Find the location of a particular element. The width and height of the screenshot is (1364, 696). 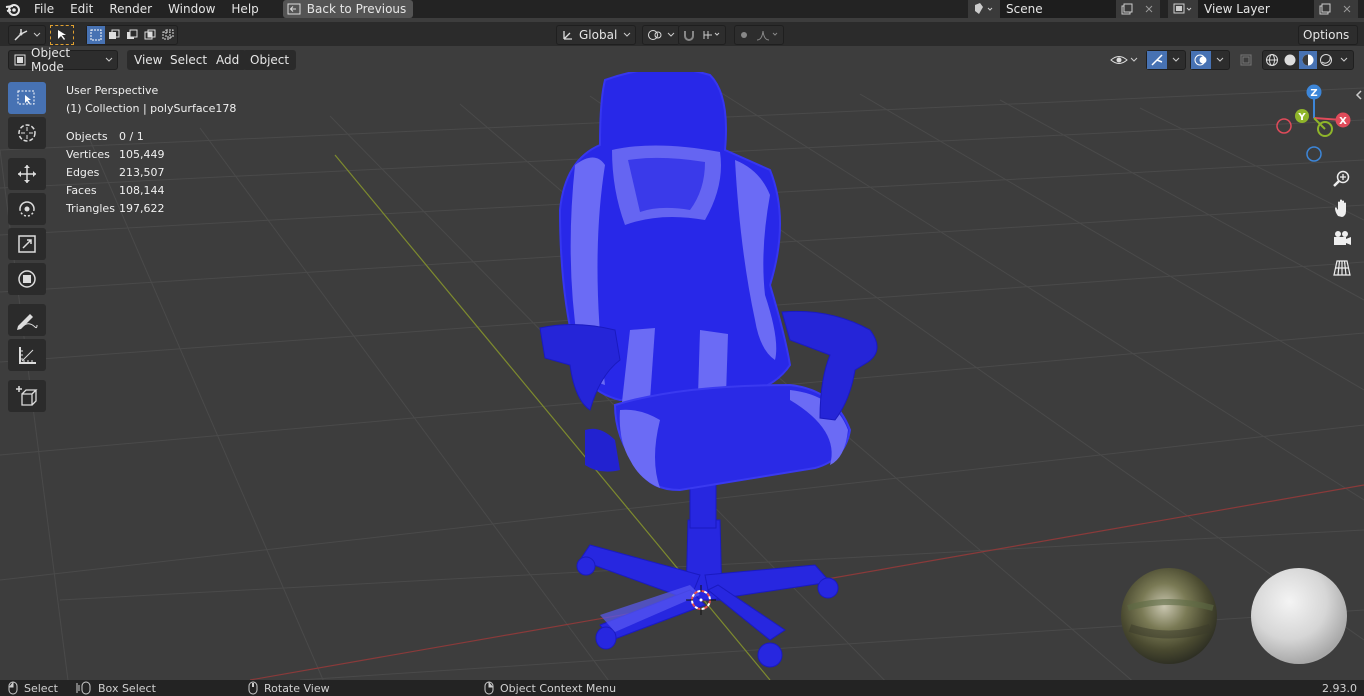

overlays-toggle is located at coordinates (1210, 60).